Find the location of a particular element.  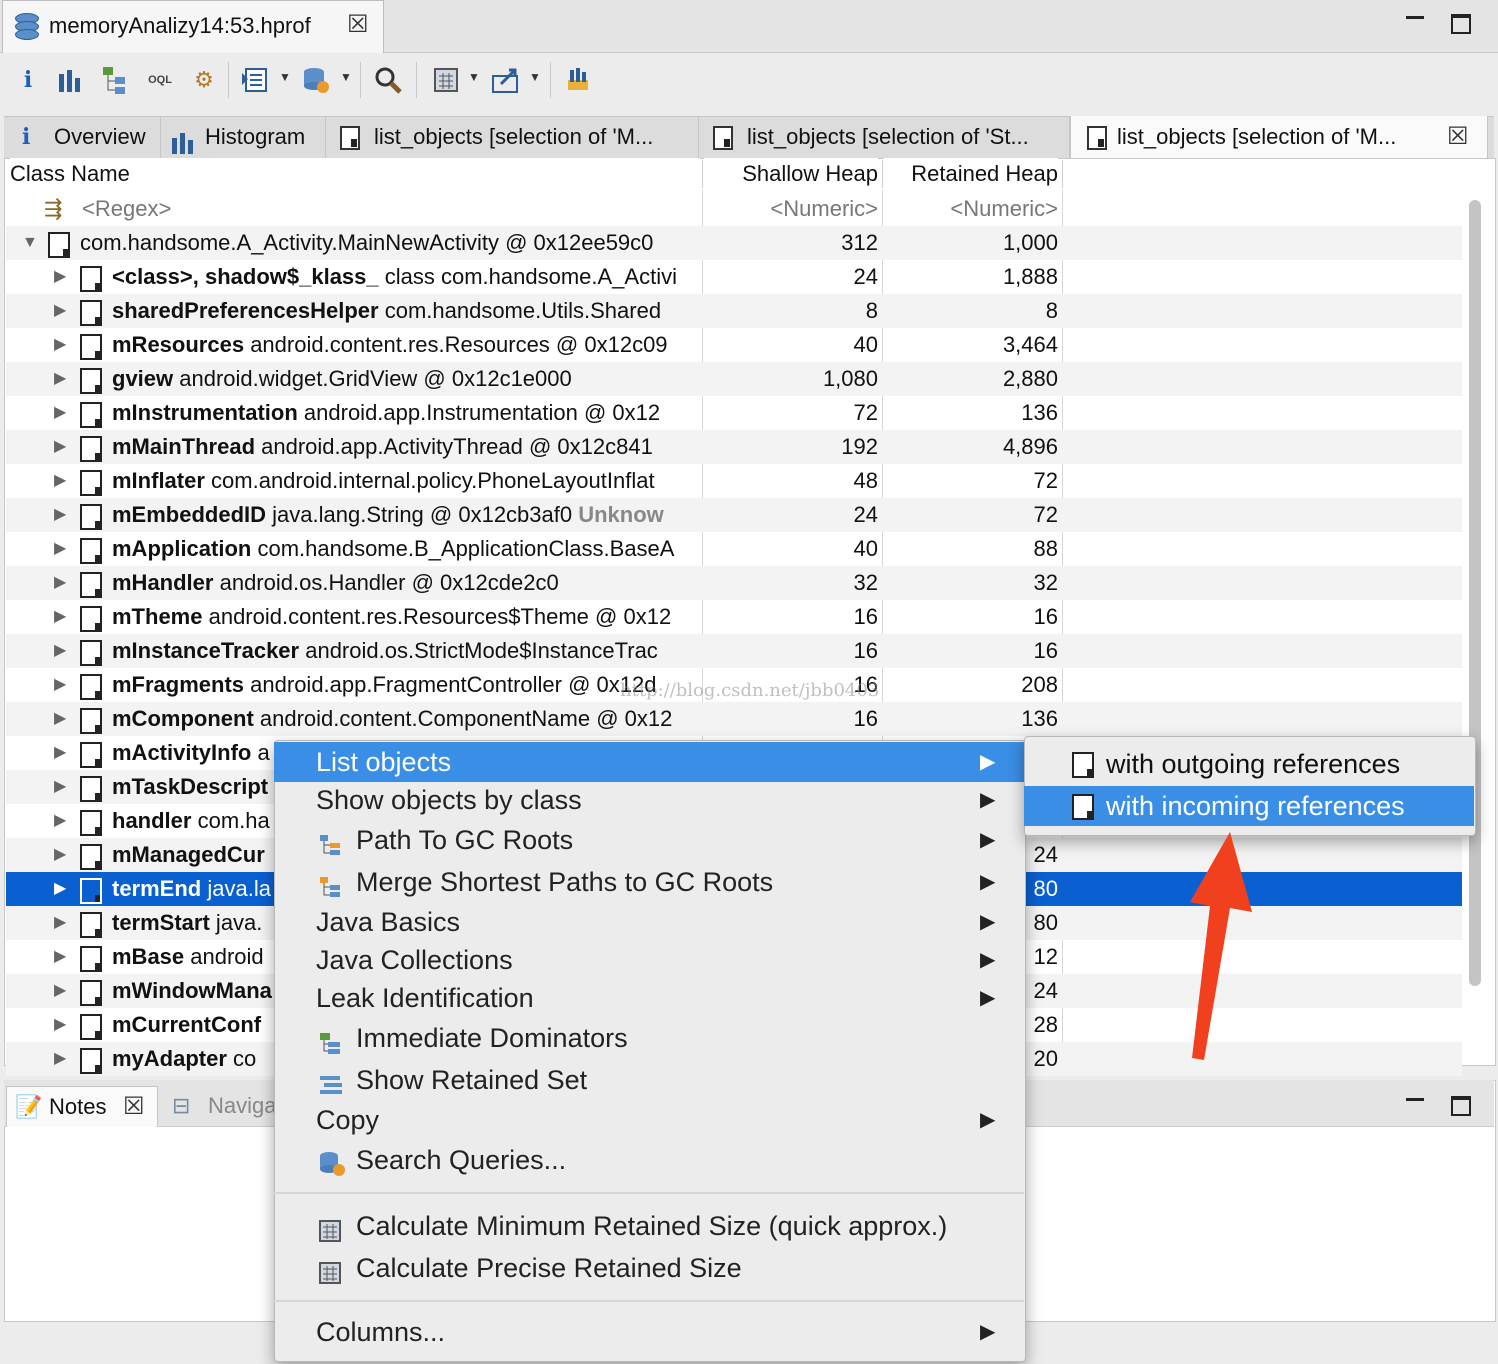

oql-icon: OQL is located at coordinates (160, 80).